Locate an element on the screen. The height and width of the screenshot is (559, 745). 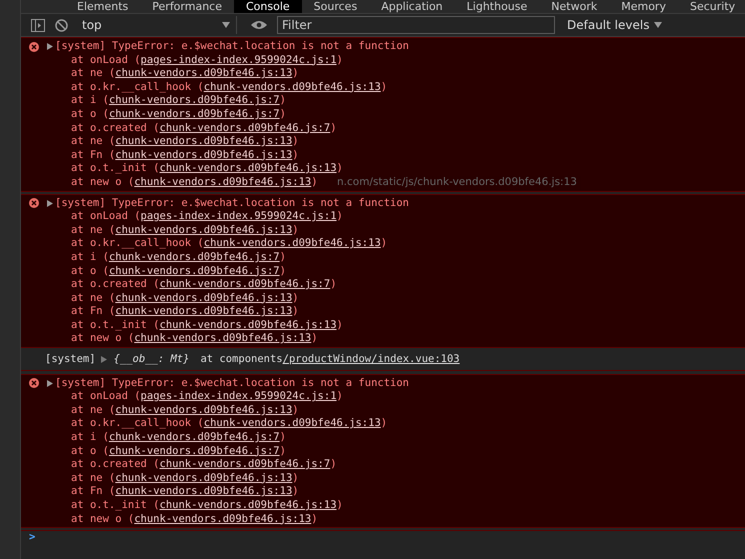
devtools-tab: Lighthouse is located at coordinates (497, 6).